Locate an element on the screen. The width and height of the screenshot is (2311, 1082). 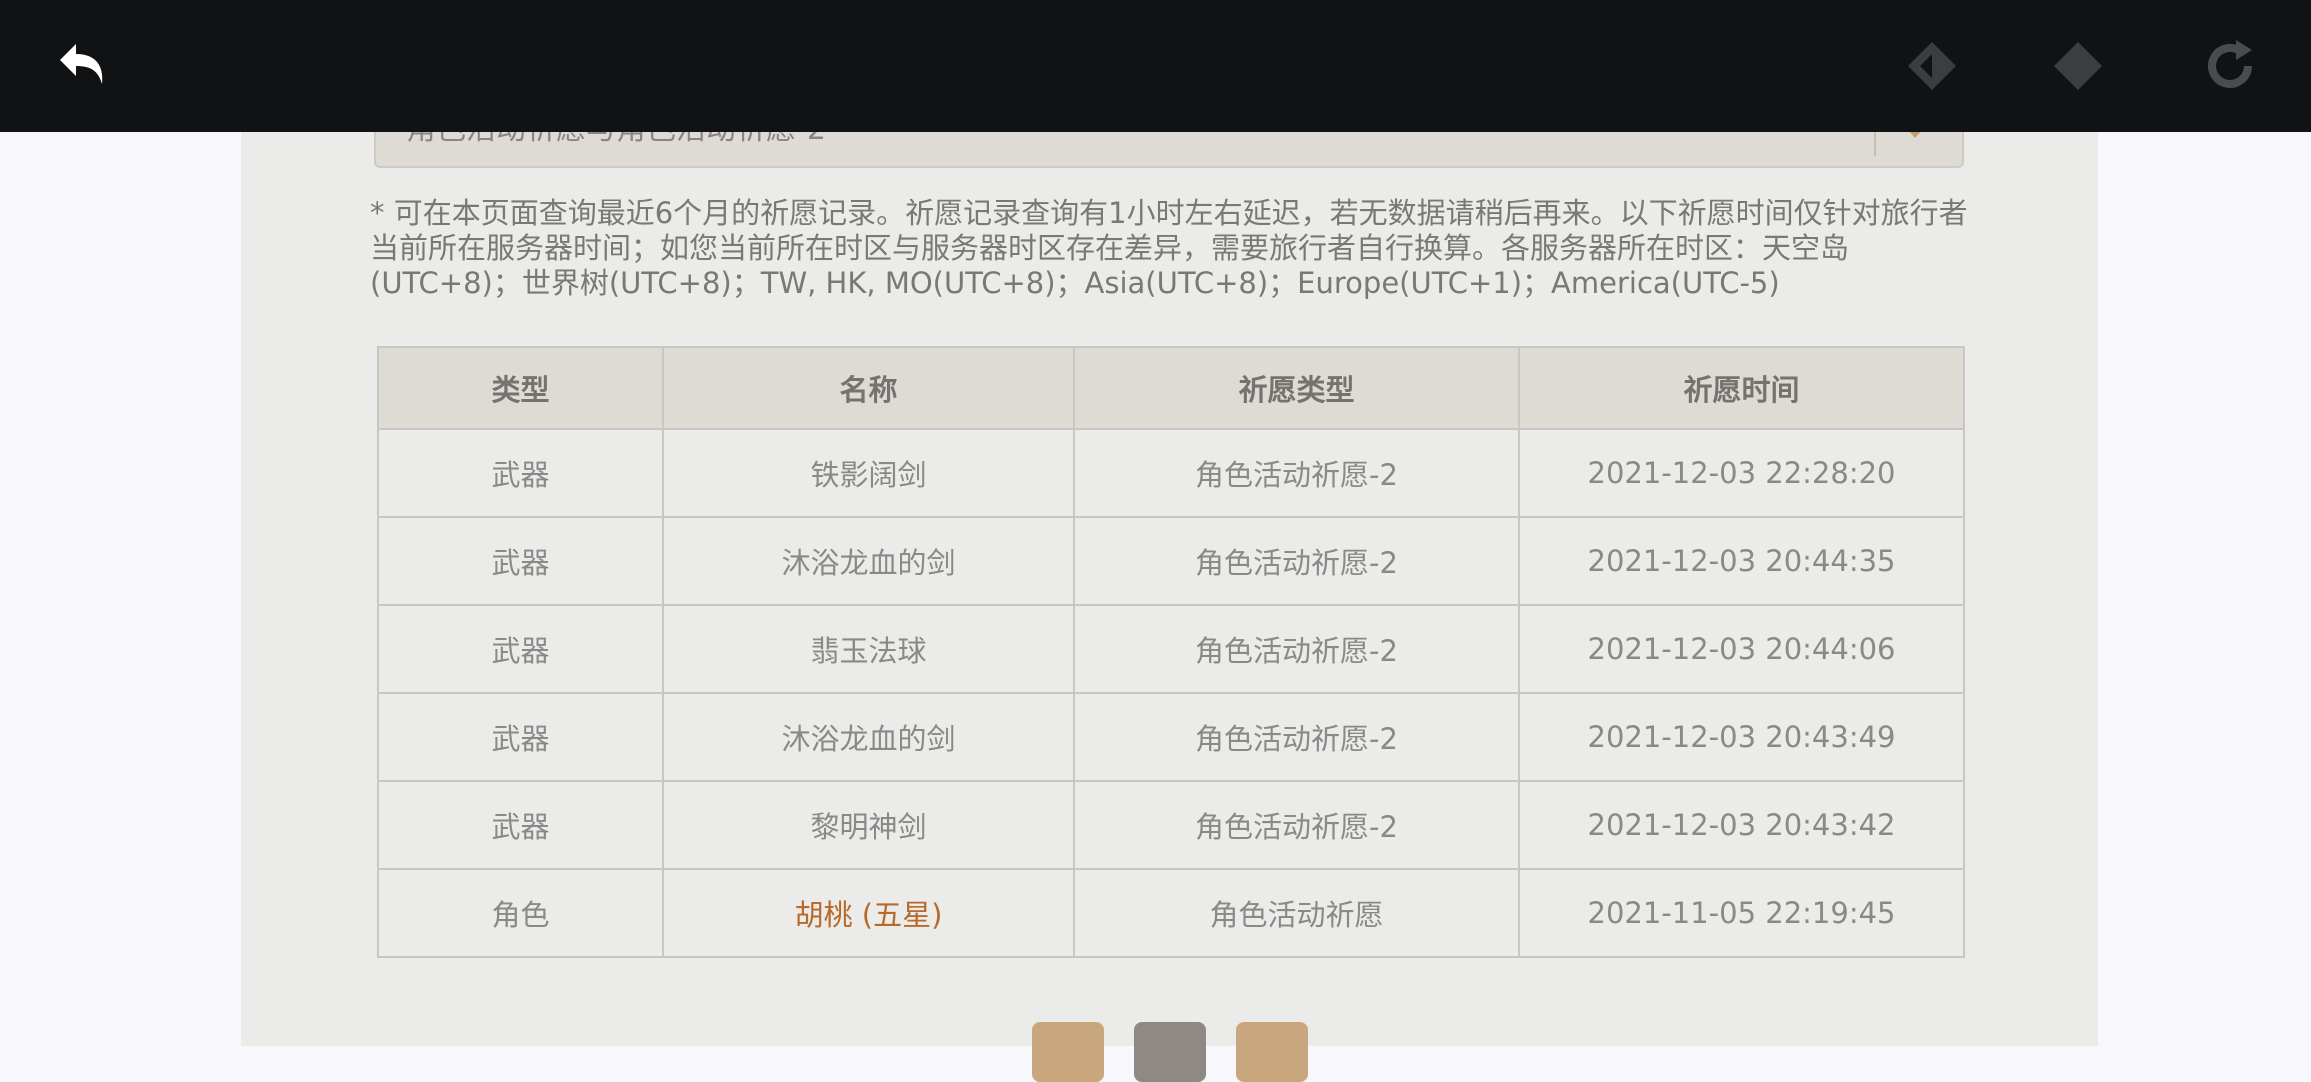
back-button is located at coordinates (84, 66).